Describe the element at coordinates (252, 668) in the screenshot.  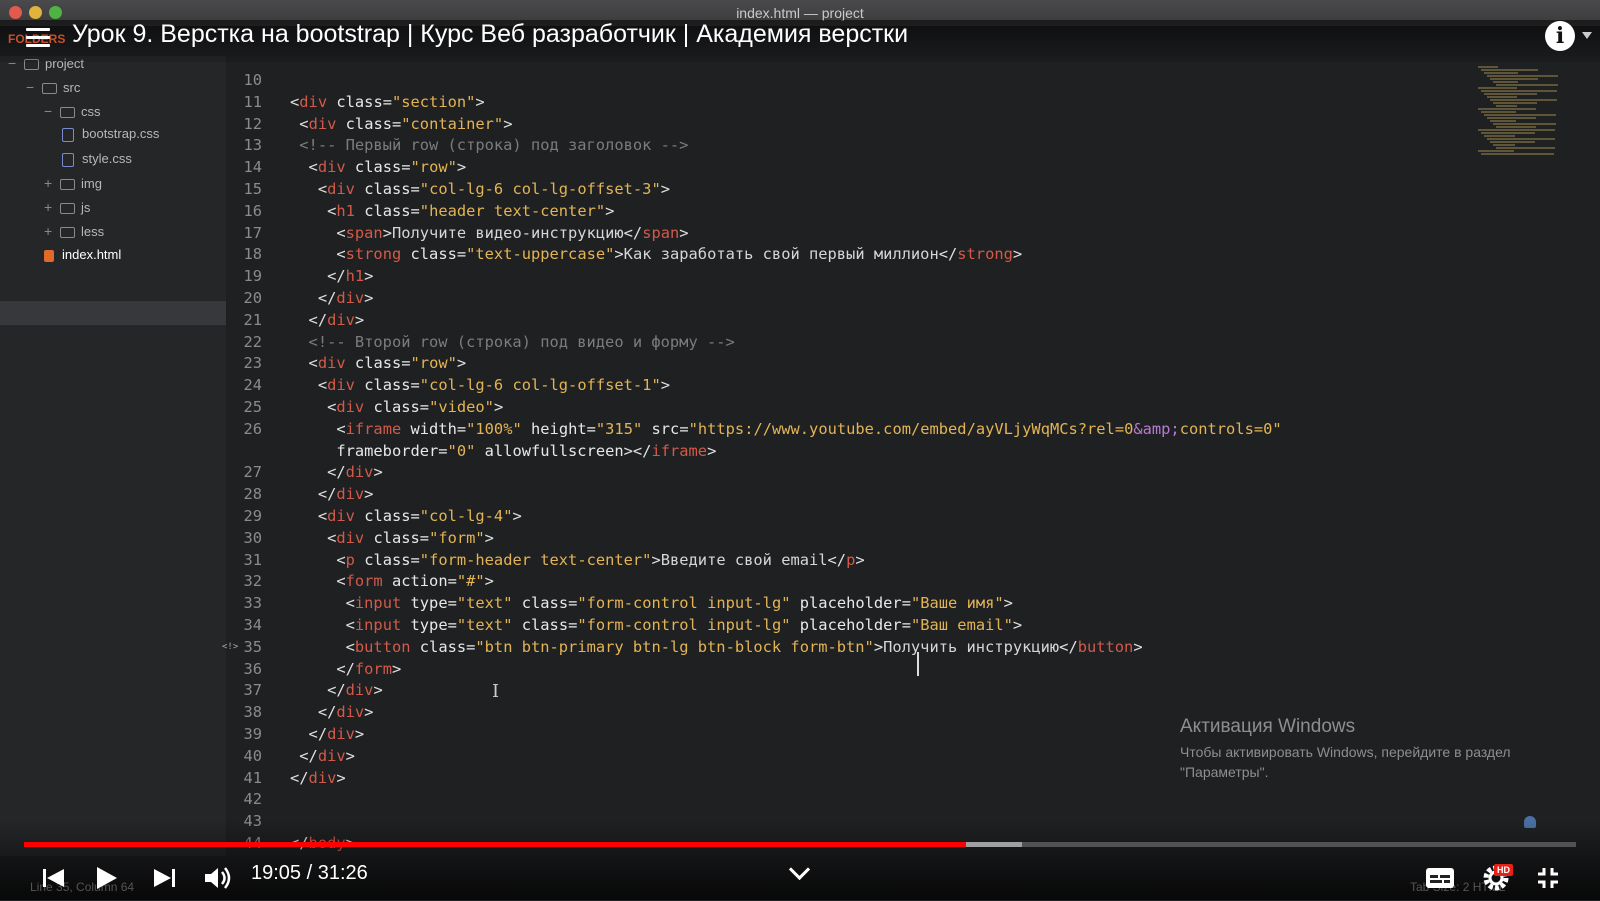
I see `line-number: 36` at that location.